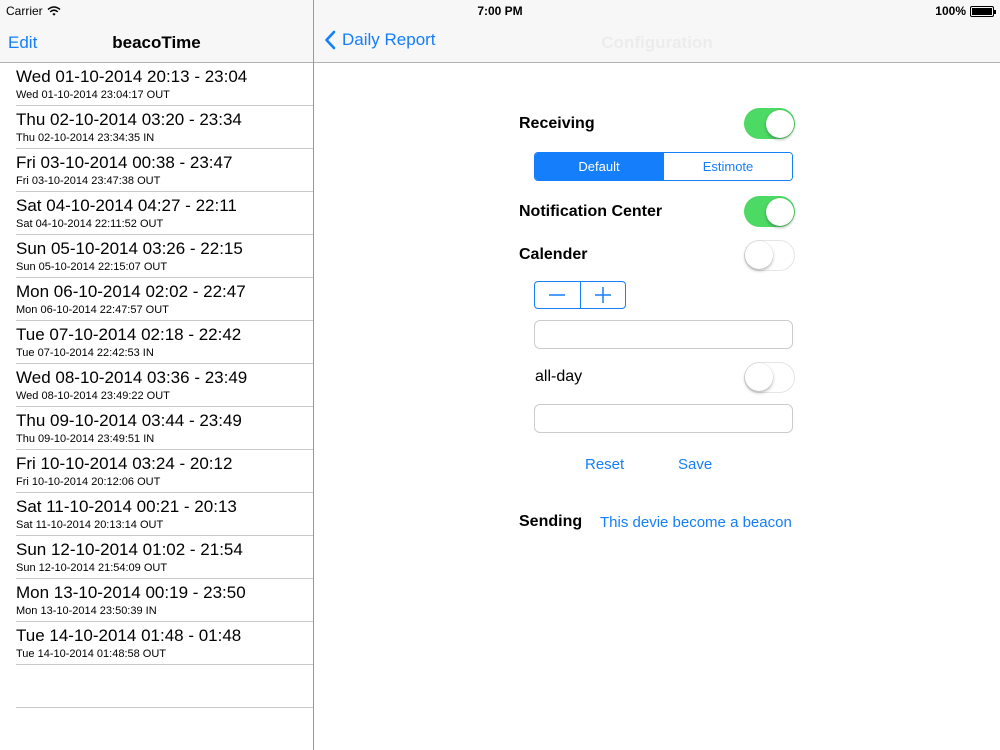  What do you see at coordinates (129, 549) in the screenshot?
I see `list-item-title: Sun 12-10-2014 01:02 - 21:54` at bounding box center [129, 549].